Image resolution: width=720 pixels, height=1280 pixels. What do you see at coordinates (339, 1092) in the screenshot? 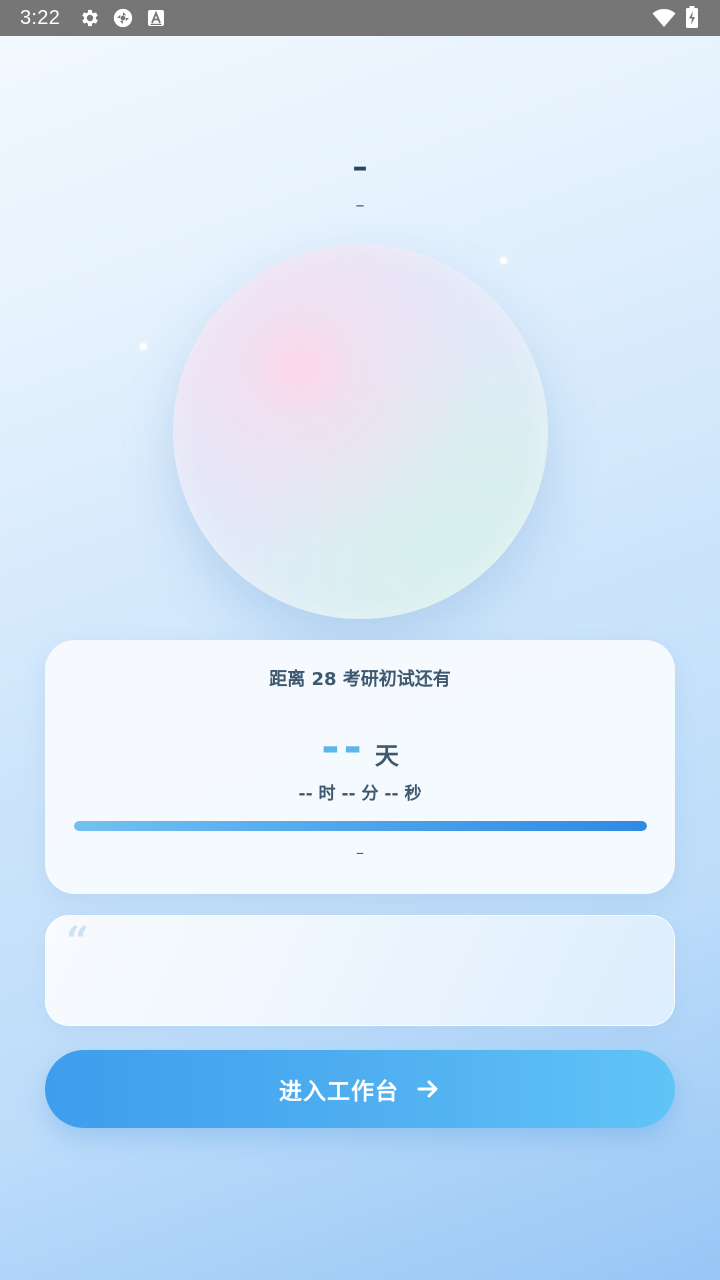
I see `enter-workbench-label: 进入工作台` at bounding box center [339, 1092].